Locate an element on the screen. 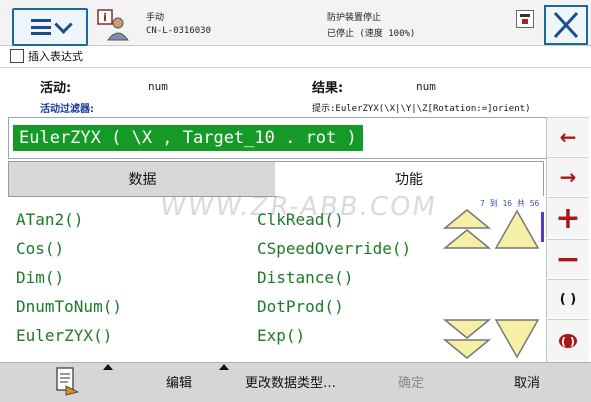  page-title: 插入表达式 is located at coordinates (46, 56).